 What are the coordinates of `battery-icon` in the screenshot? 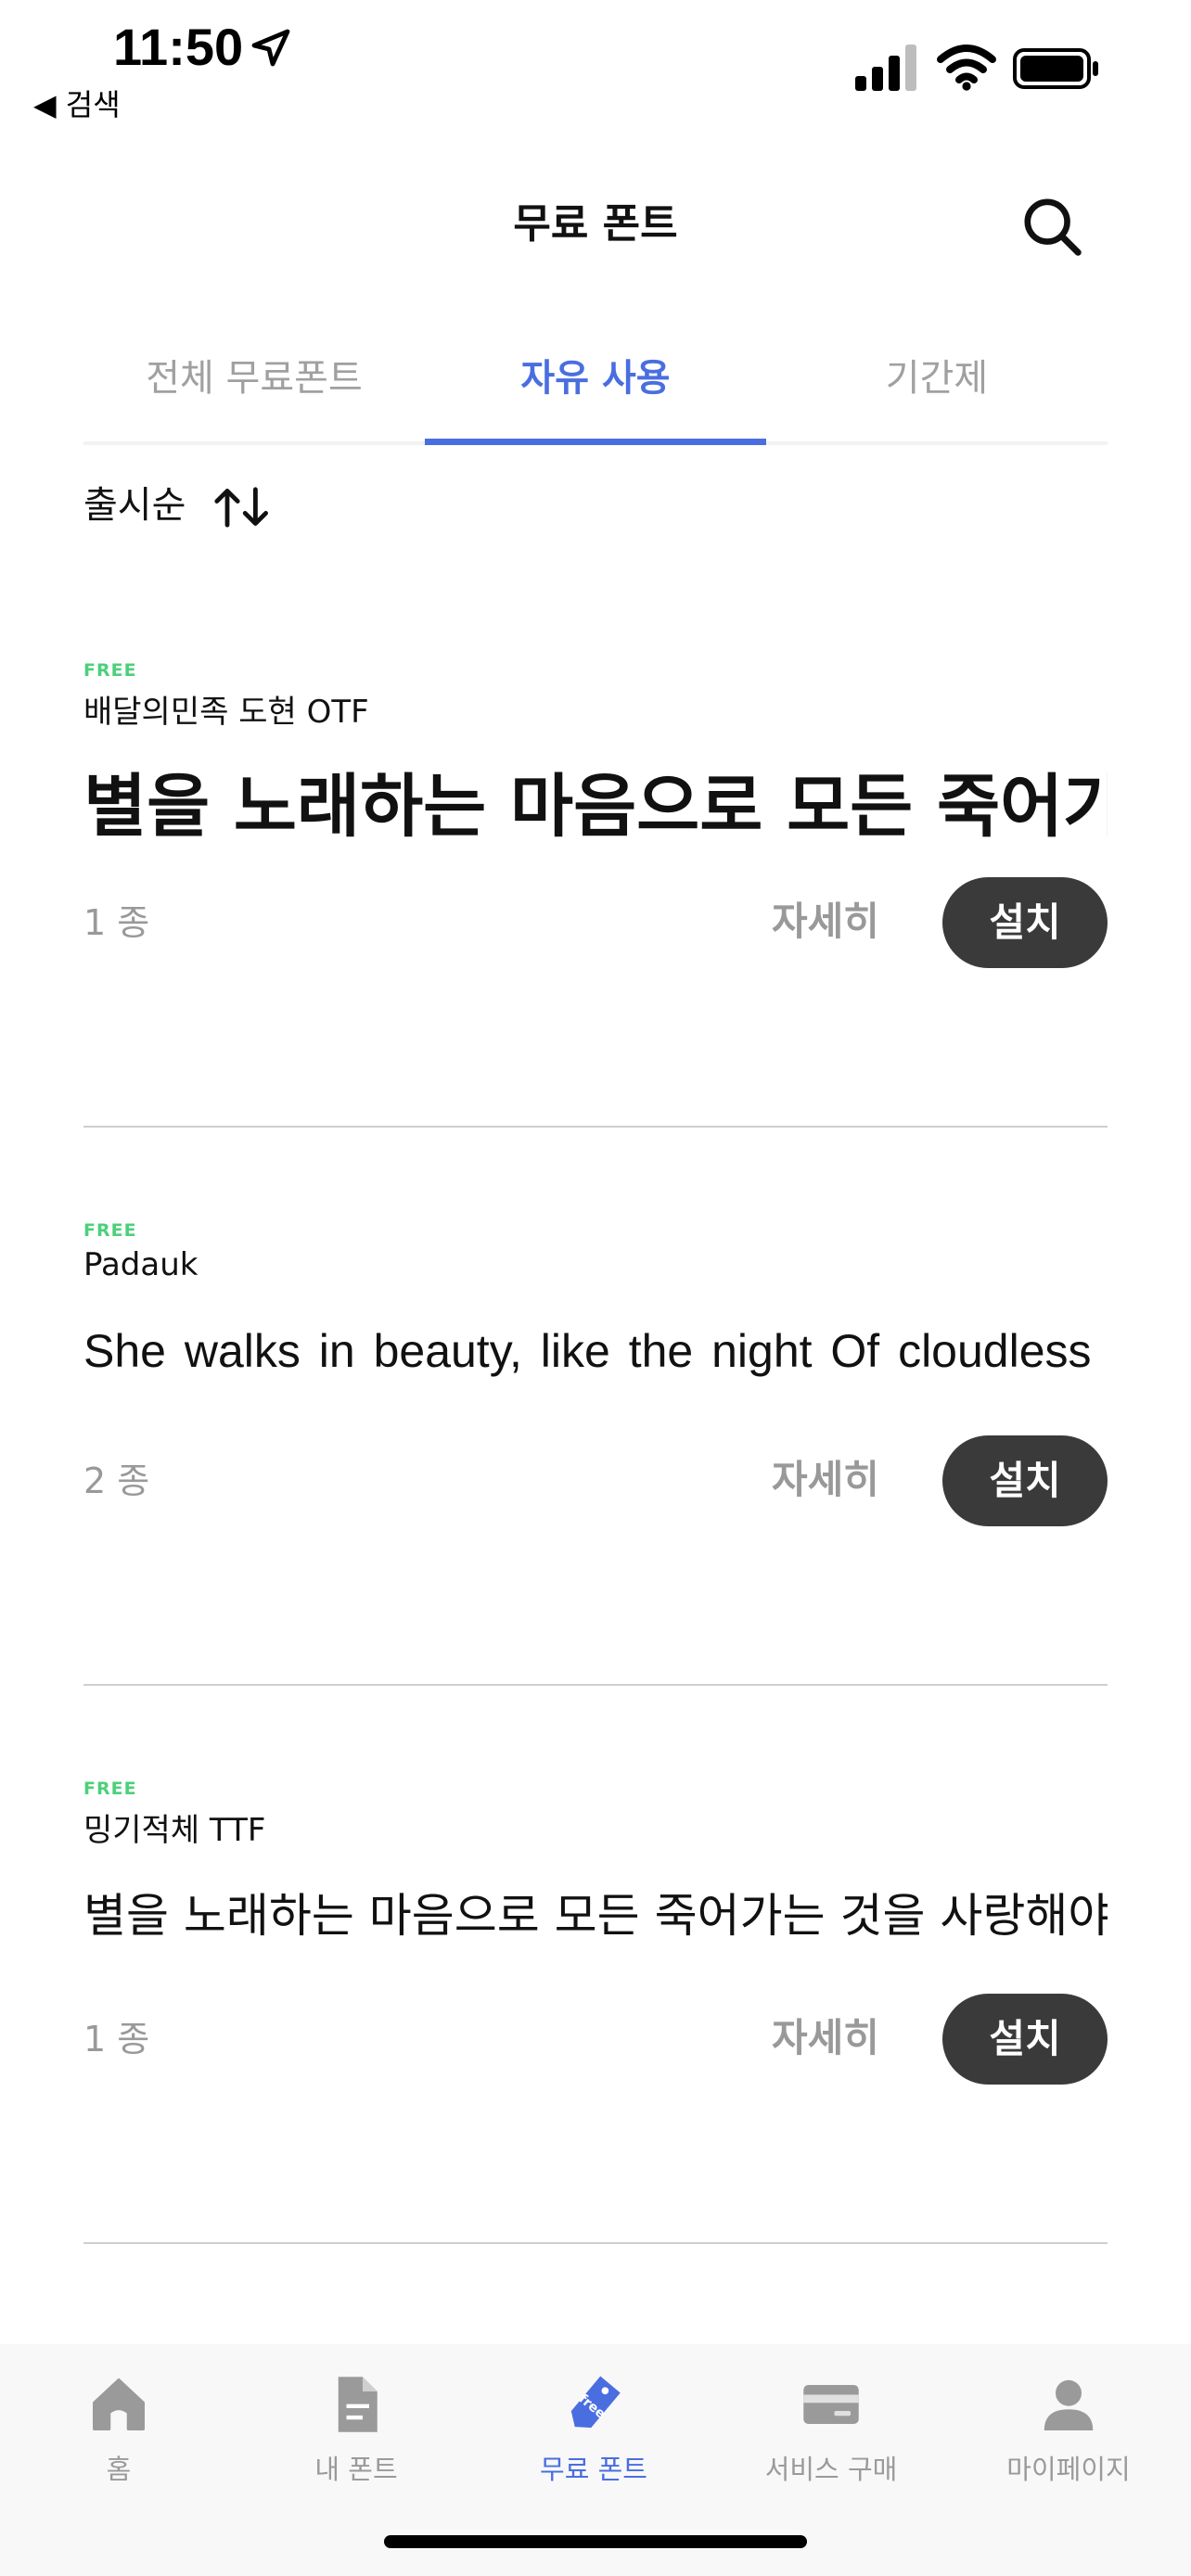 It's located at (1055, 68).